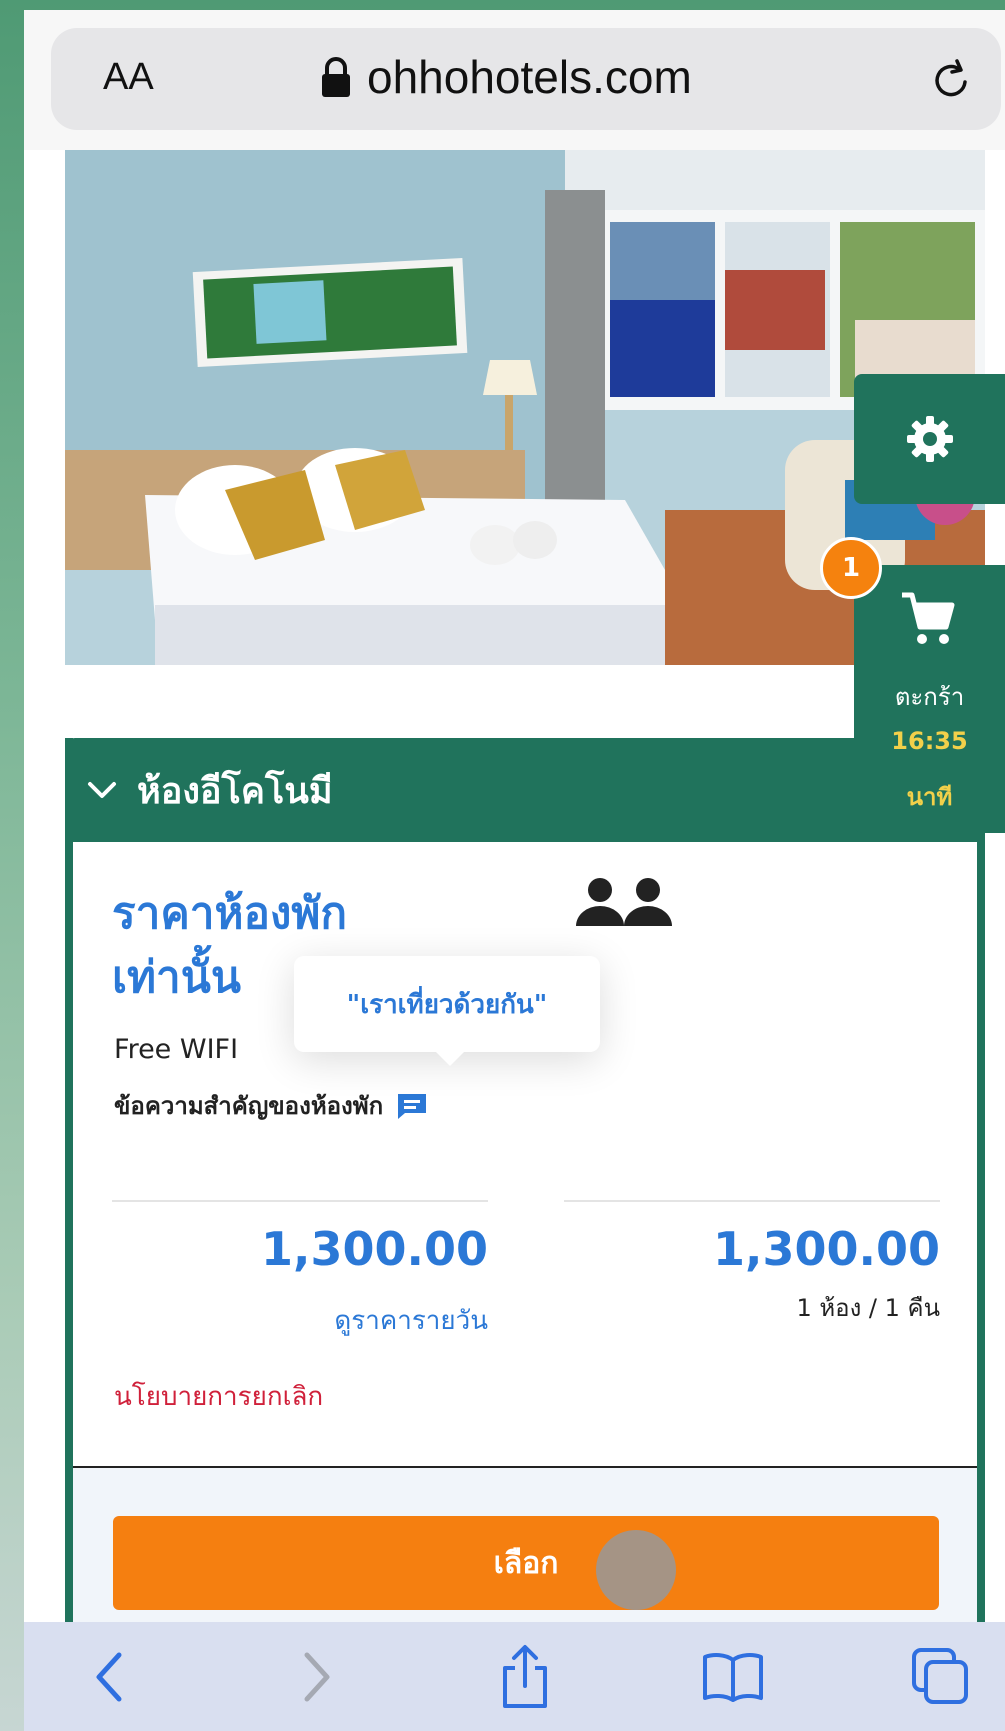 The width and height of the screenshot is (1005, 1731). I want to click on share-icon, so click(525, 1676).